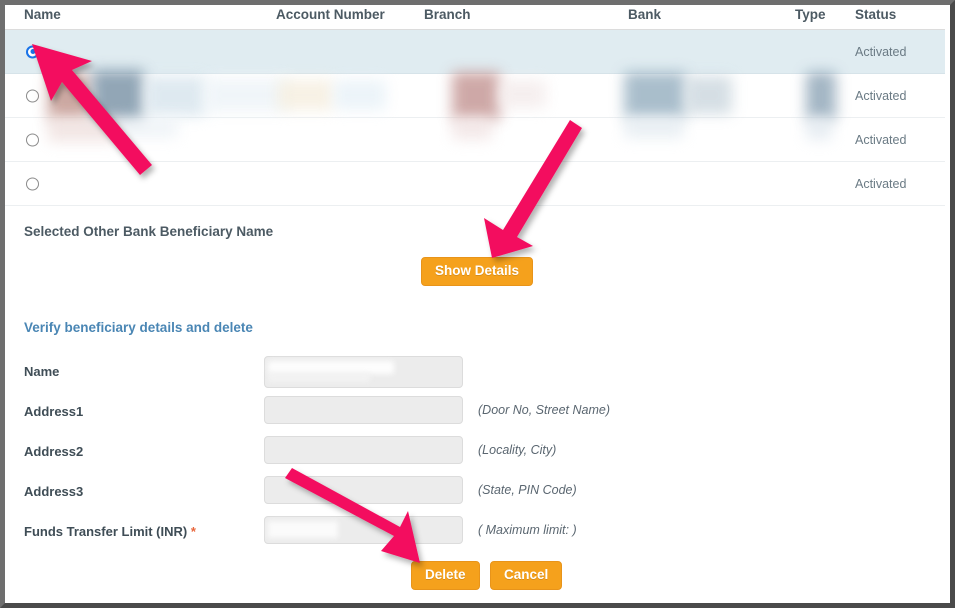  What do you see at coordinates (193, 531) in the screenshot?
I see `required-marker: *` at bounding box center [193, 531].